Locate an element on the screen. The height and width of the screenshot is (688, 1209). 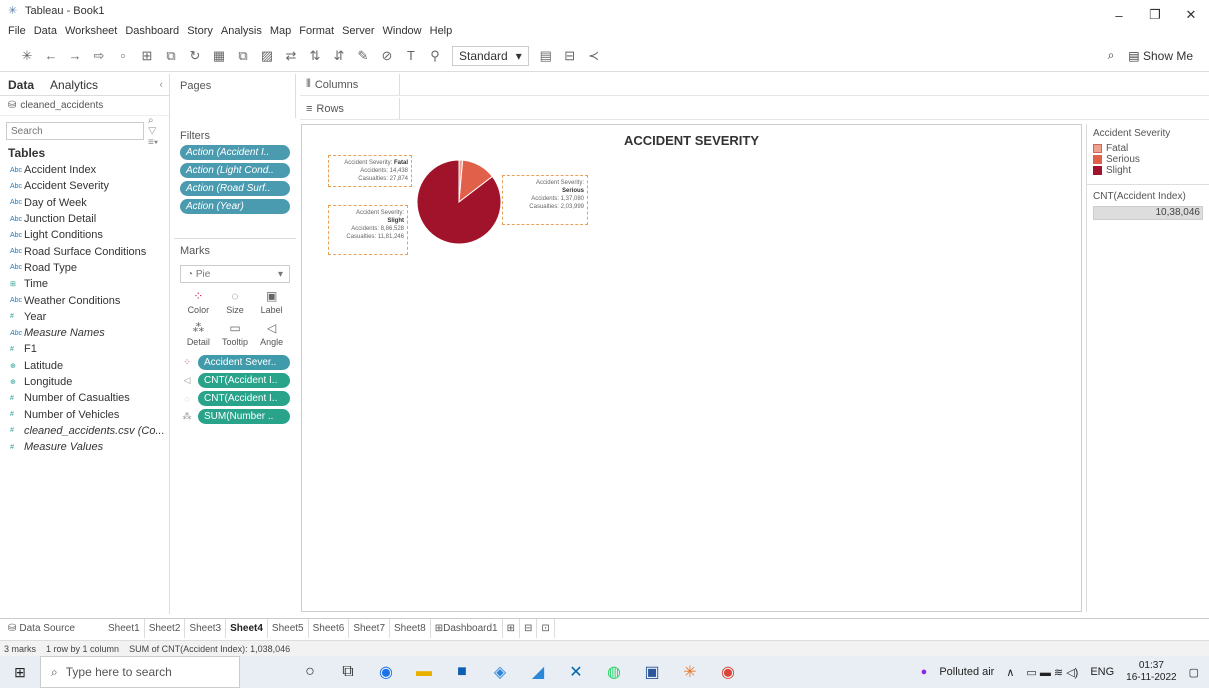
sort-ascending-icon: ⇅ is located at coordinates (315, 56).